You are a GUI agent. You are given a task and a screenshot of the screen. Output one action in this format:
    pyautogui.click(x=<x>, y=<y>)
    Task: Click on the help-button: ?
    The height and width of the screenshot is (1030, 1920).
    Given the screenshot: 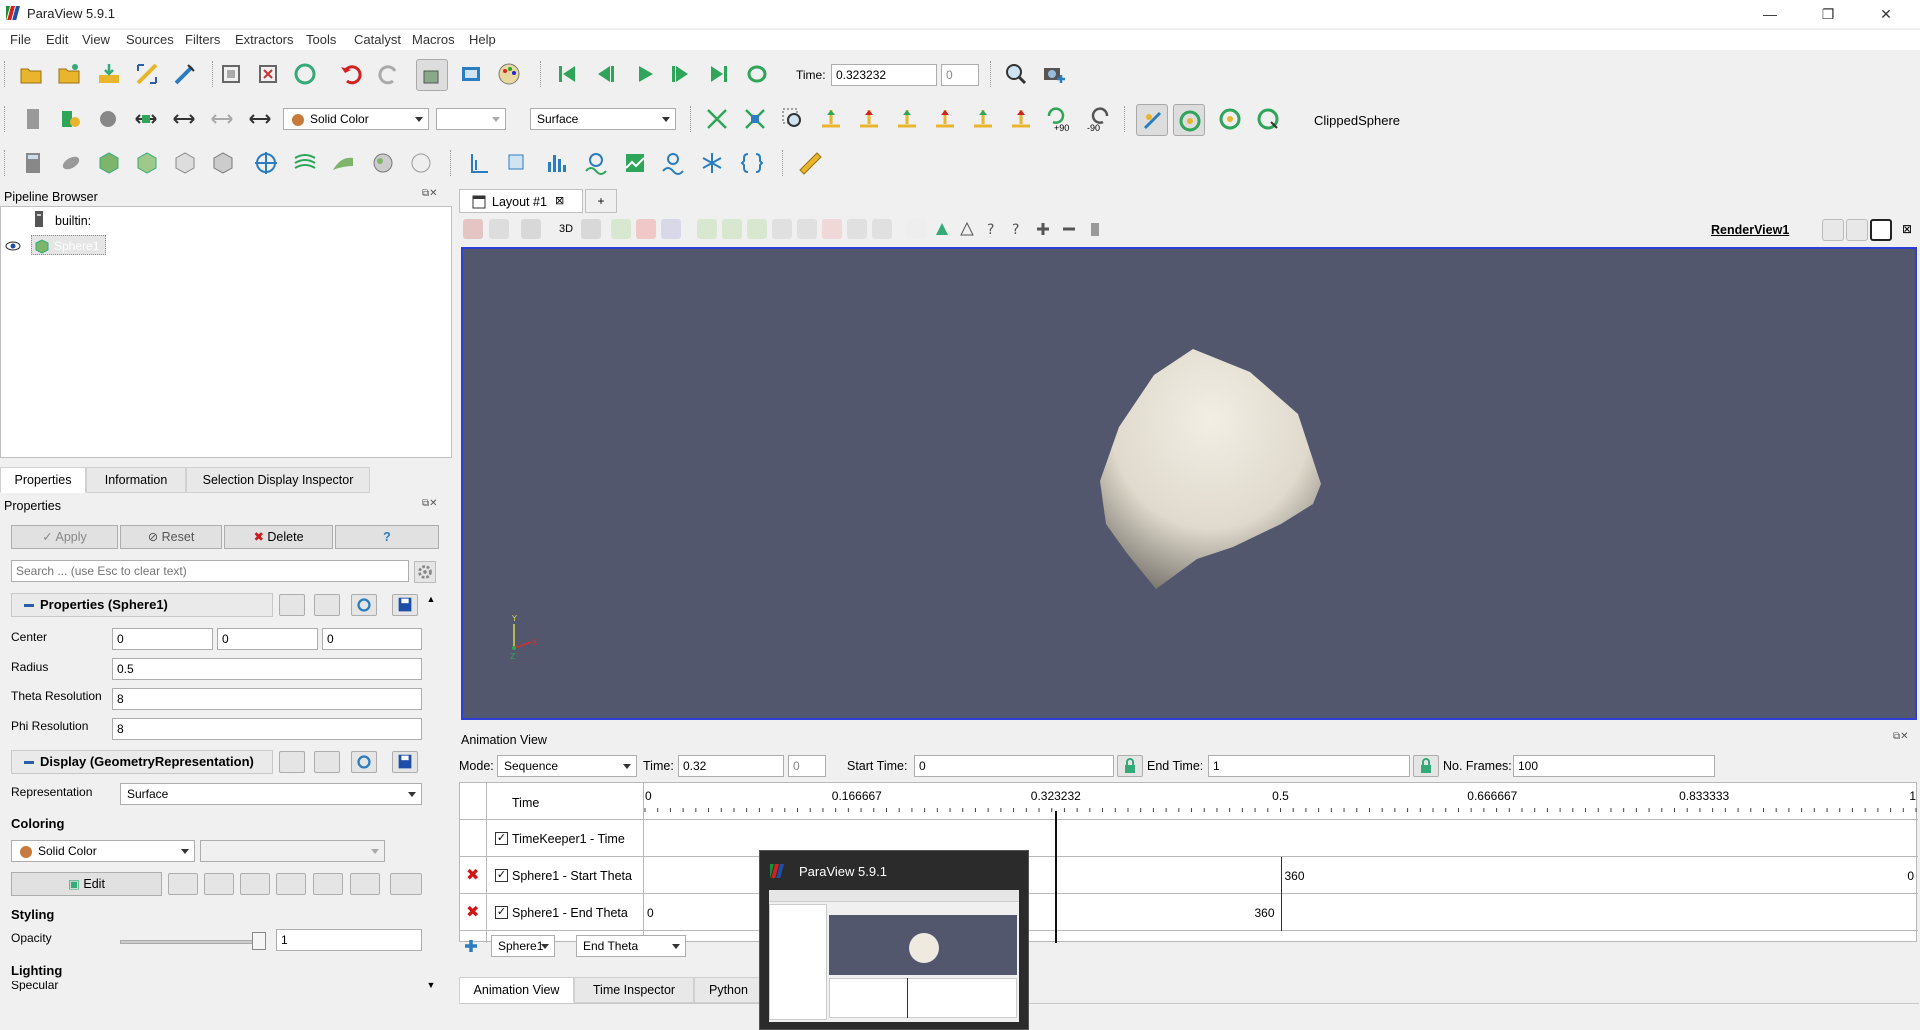 What is the action you would take?
    pyautogui.click(x=387, y=537)
    